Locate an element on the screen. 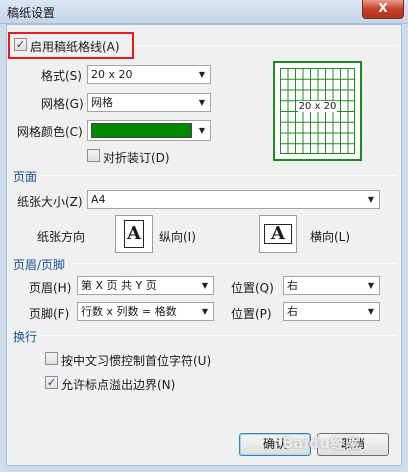 This screenshot has height=472, width=408. paper-size-label: 纸张大小(Z) is located at coordinates (50, 202).